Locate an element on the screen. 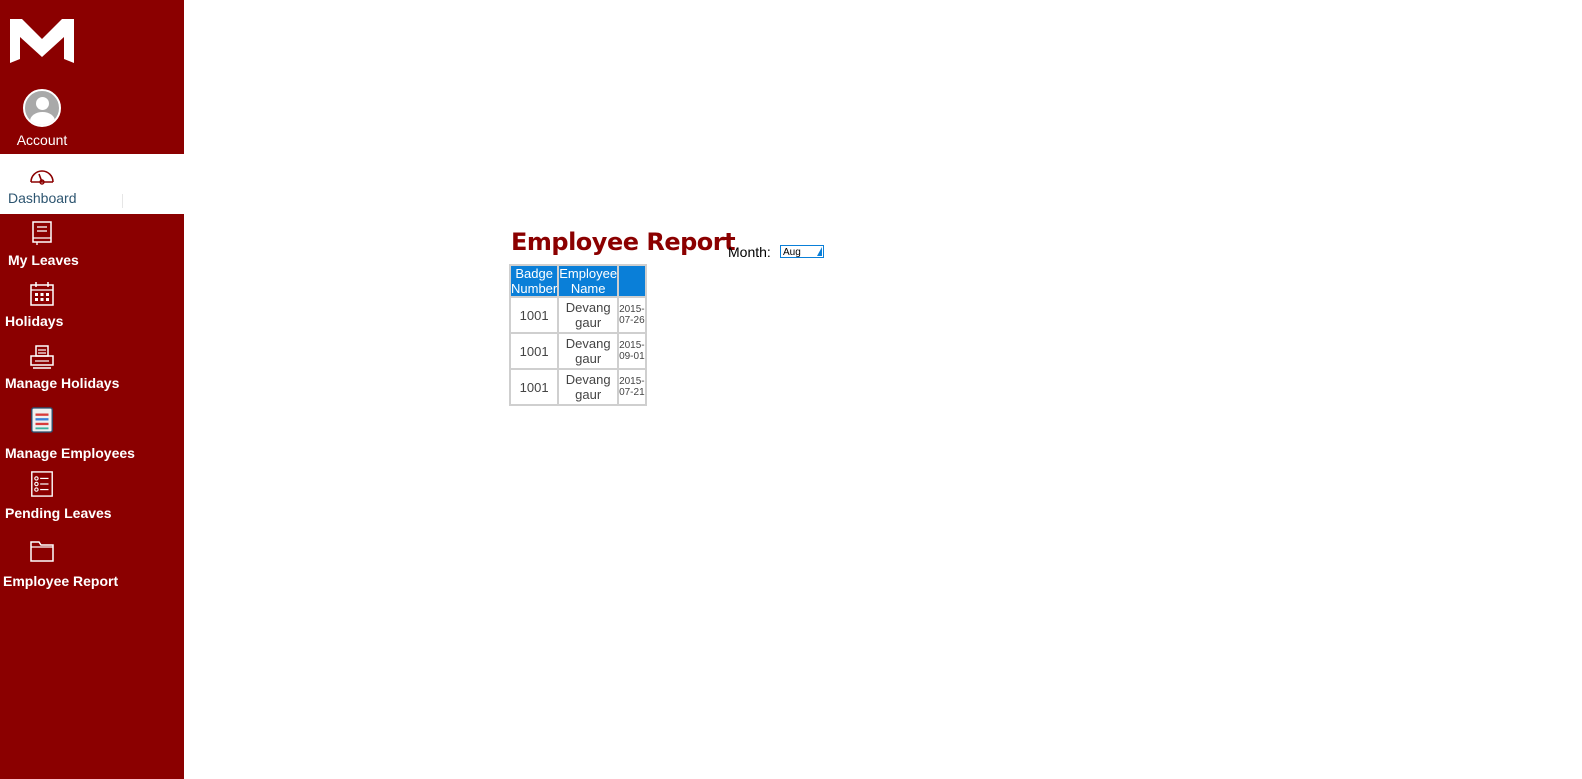  table-row: 1001 Devang gaur 2015-07-26 is located at coordinates (578, 315).